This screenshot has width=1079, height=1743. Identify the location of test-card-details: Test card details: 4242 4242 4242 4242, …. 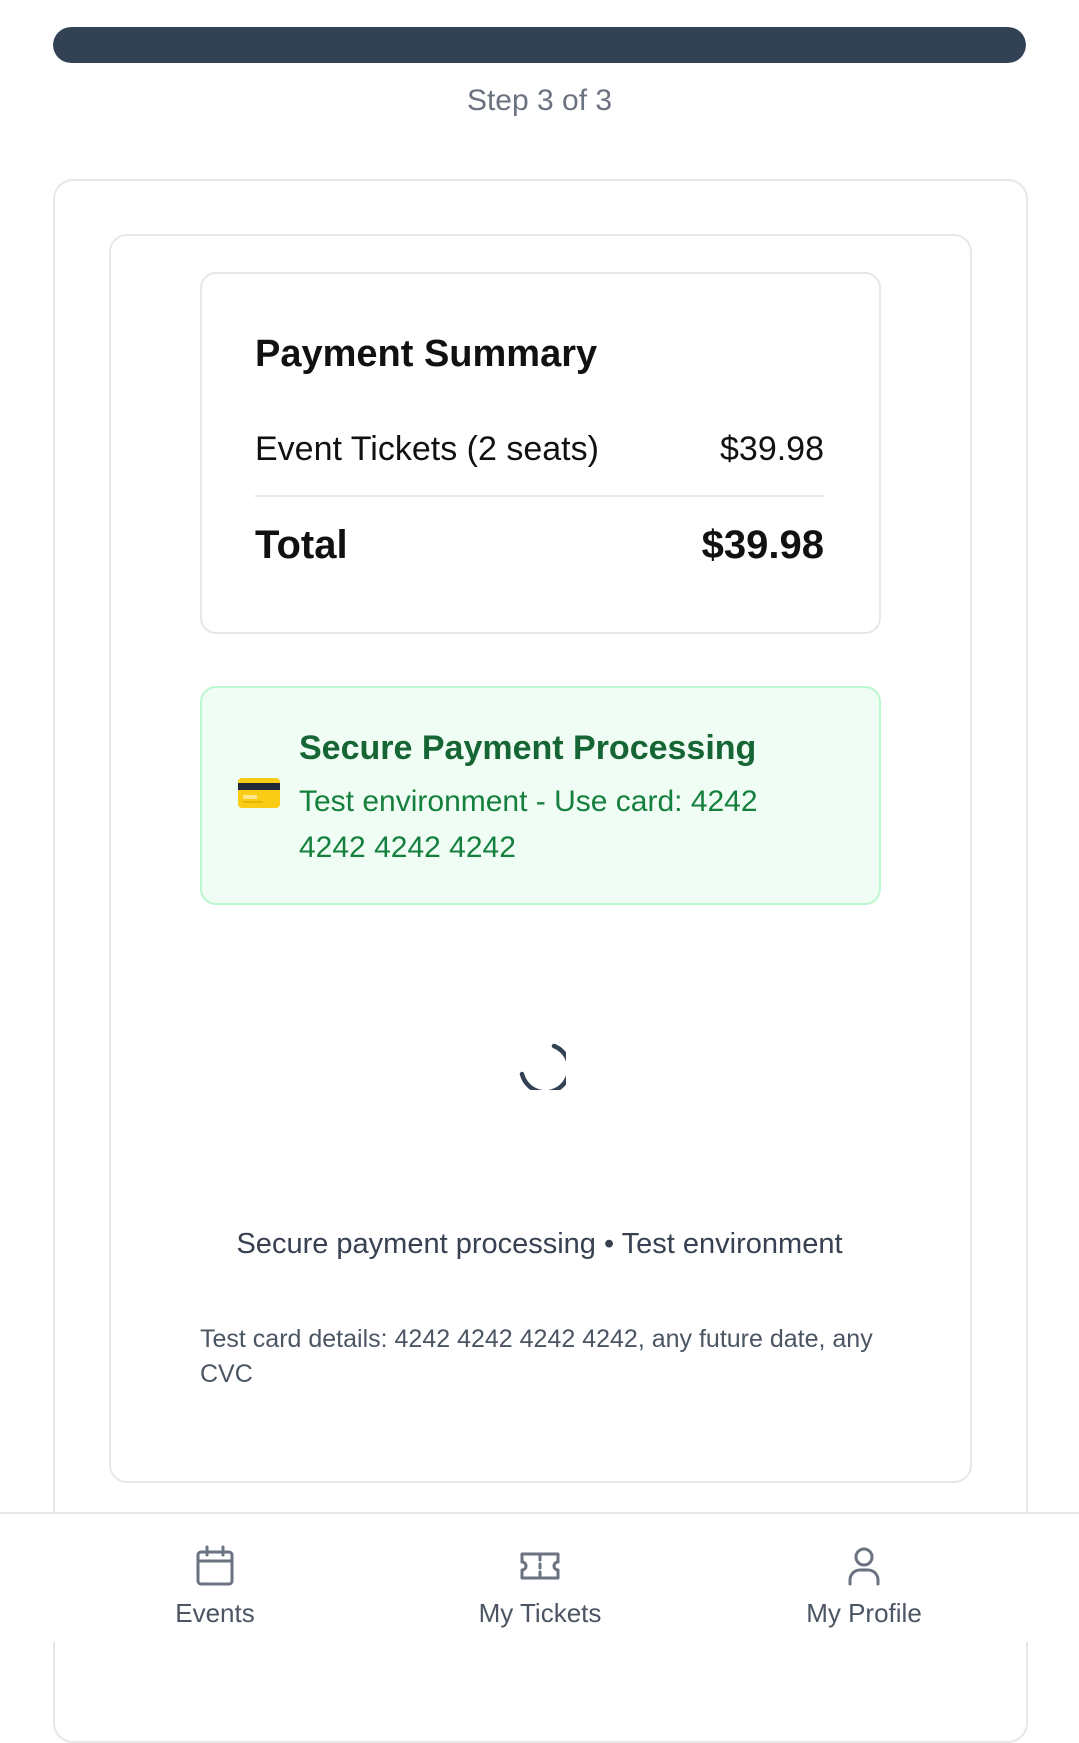
(536, 1356).